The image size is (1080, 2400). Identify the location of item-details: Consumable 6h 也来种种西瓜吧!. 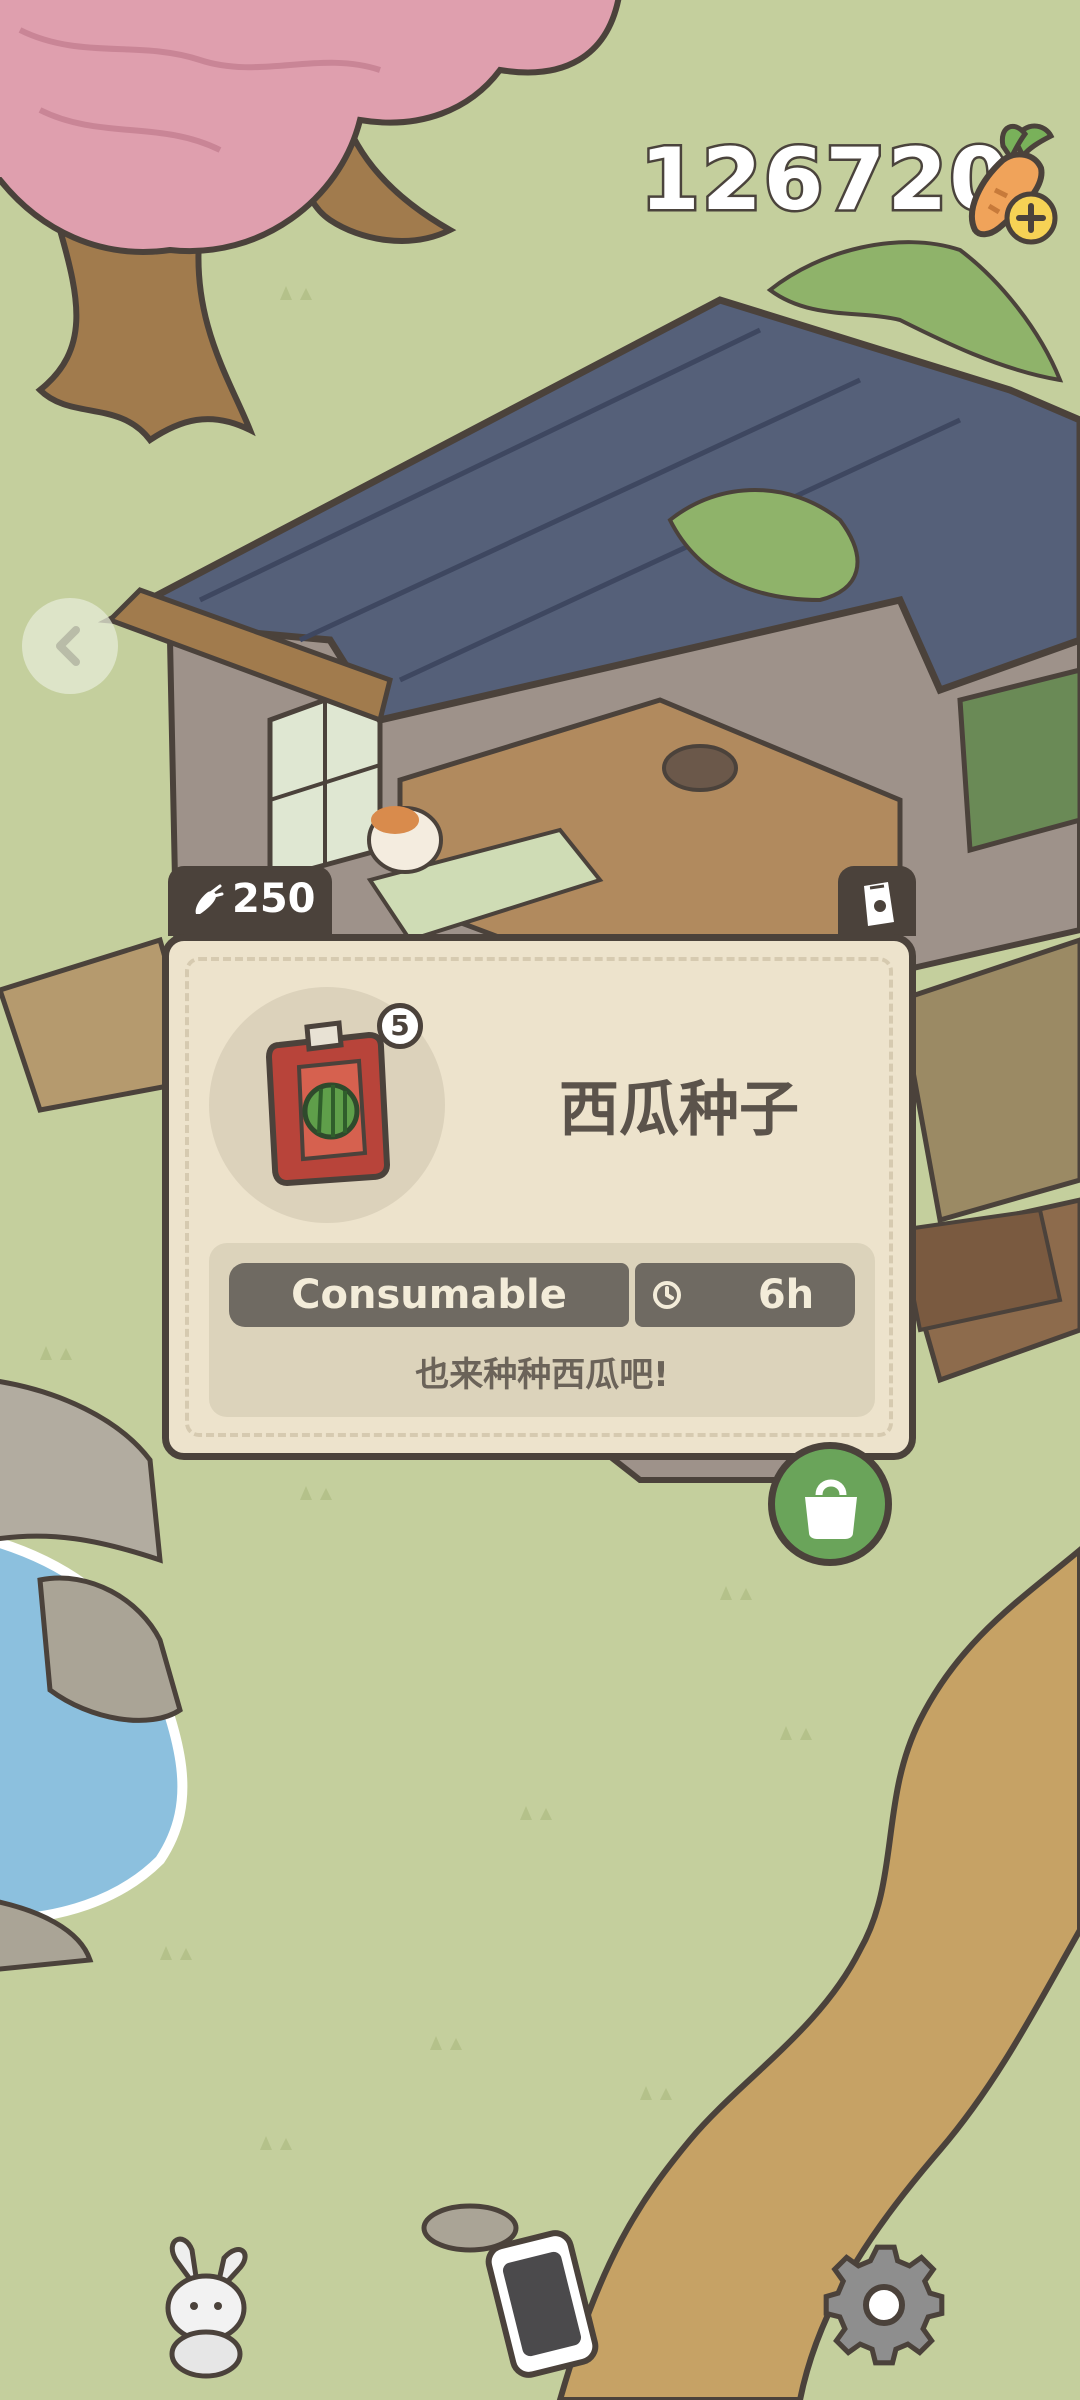
(542, 1330).